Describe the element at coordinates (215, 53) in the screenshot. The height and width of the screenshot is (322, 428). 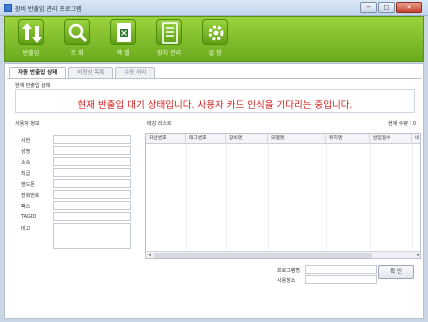
I see `toolbar-settings-label: 설 정` at that location.